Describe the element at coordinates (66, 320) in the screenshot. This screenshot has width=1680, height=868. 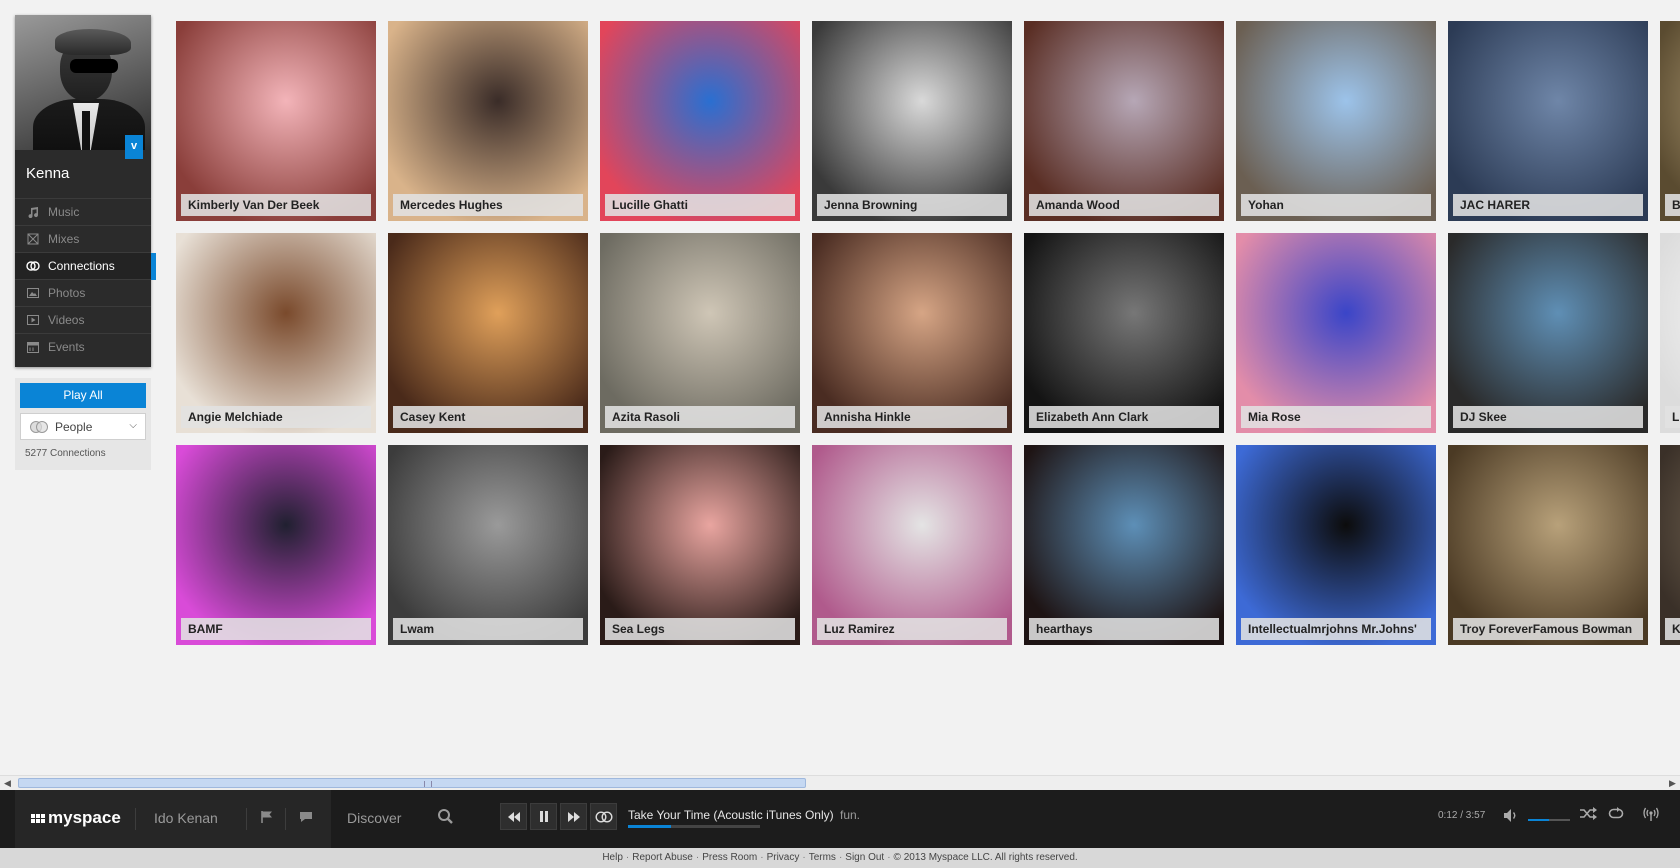
I see `nav-label: Videos` at that location.